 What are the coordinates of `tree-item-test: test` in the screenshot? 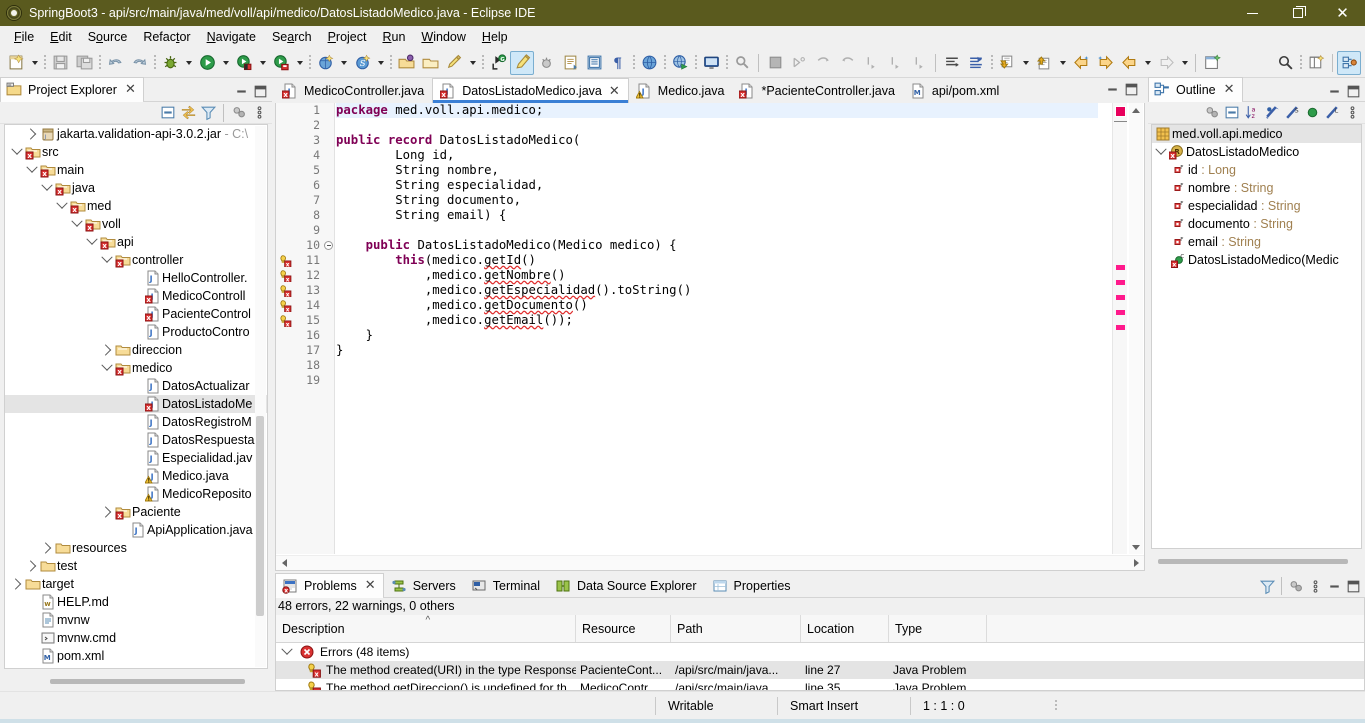 It's located at (136, 566).